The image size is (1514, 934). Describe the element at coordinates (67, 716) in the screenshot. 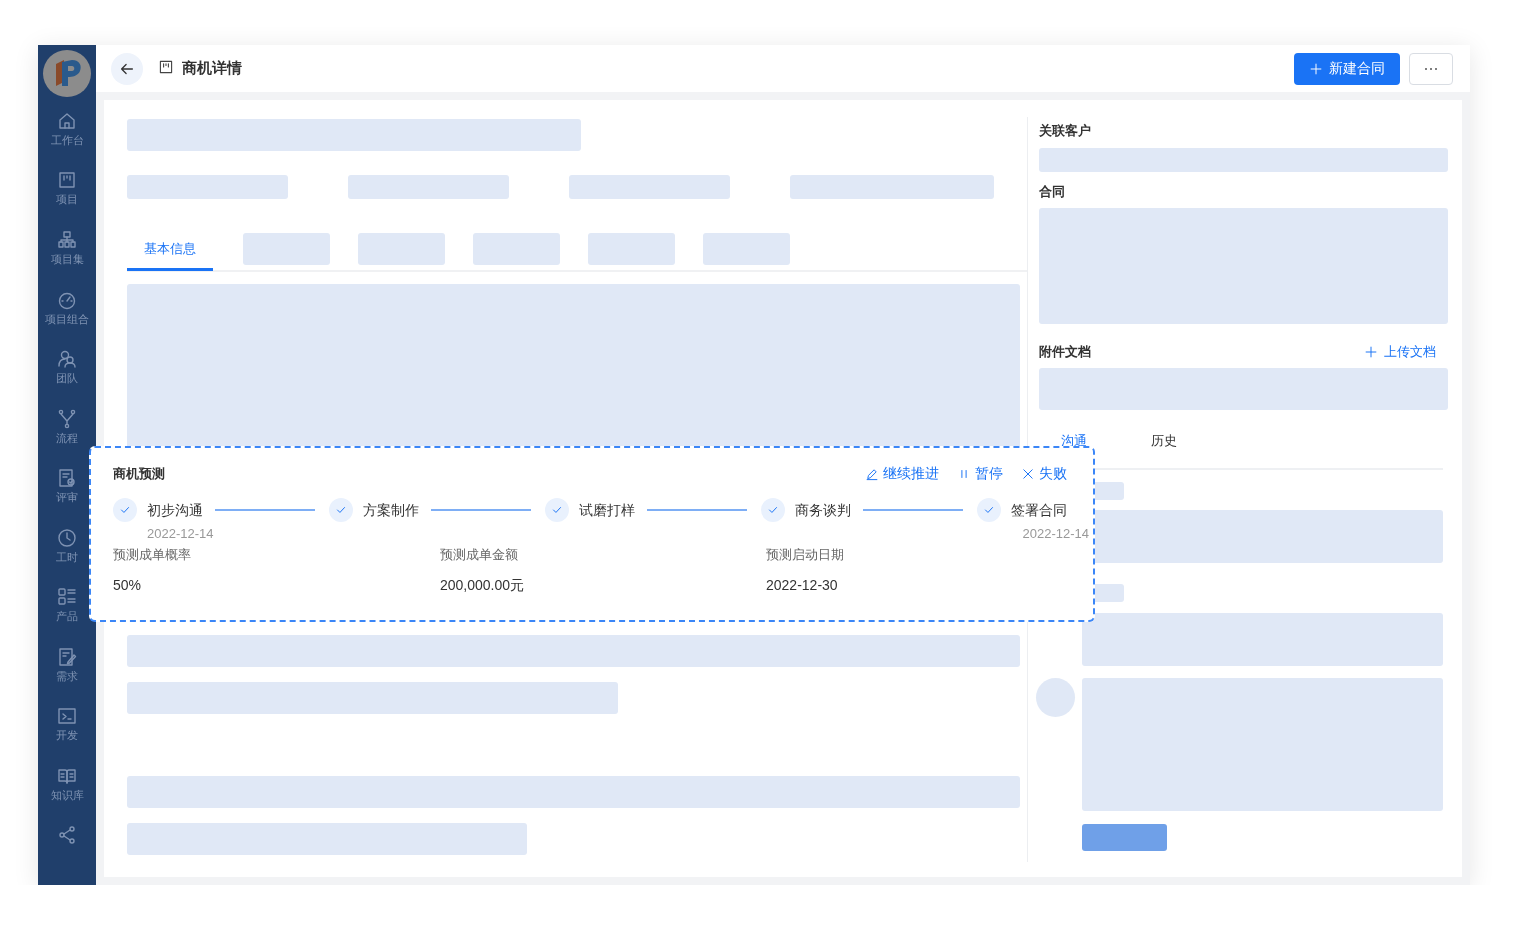

I see `terminal-icon` at that location.